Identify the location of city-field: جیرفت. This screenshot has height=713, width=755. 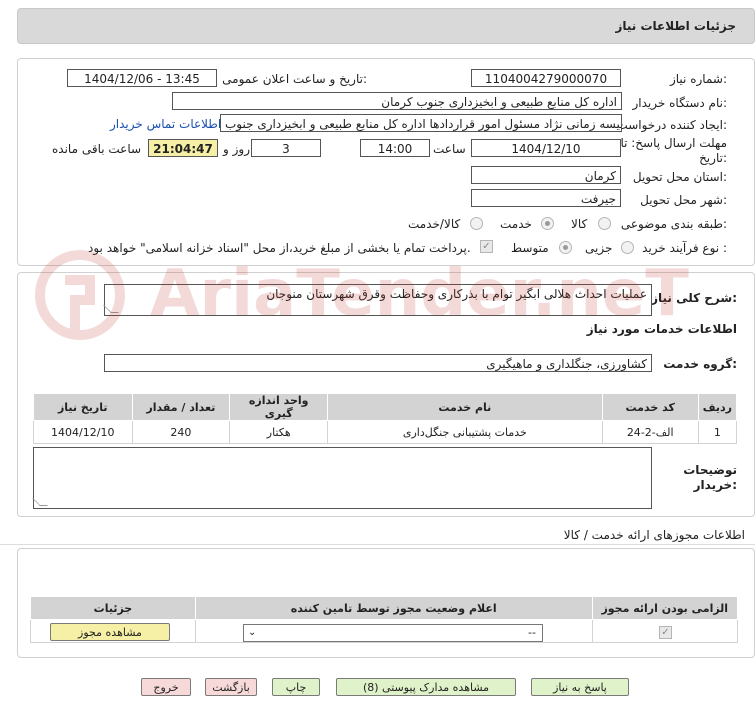
(546, 198).